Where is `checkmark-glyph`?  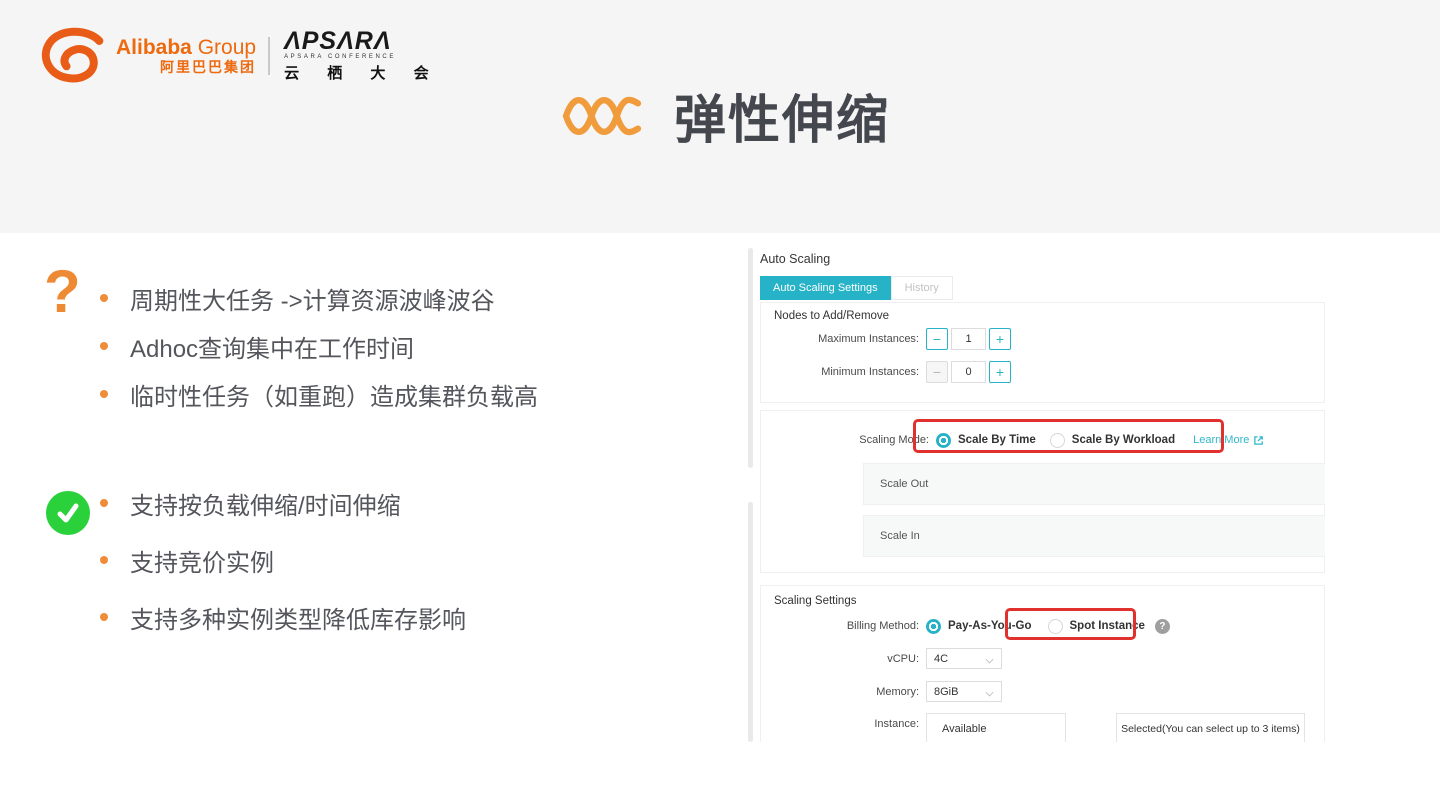
checkmark-glyph is located at coordinates (68, 513).